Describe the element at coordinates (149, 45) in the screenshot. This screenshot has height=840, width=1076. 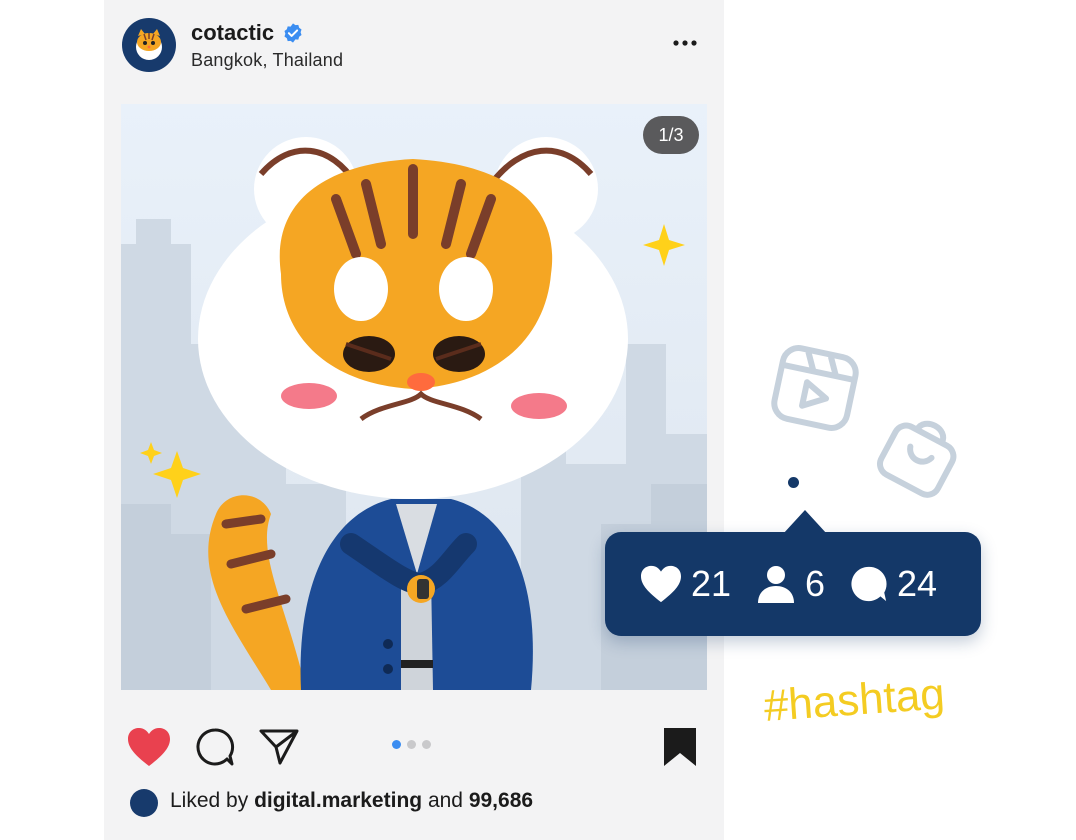
I see `profile-avatar` at that location.